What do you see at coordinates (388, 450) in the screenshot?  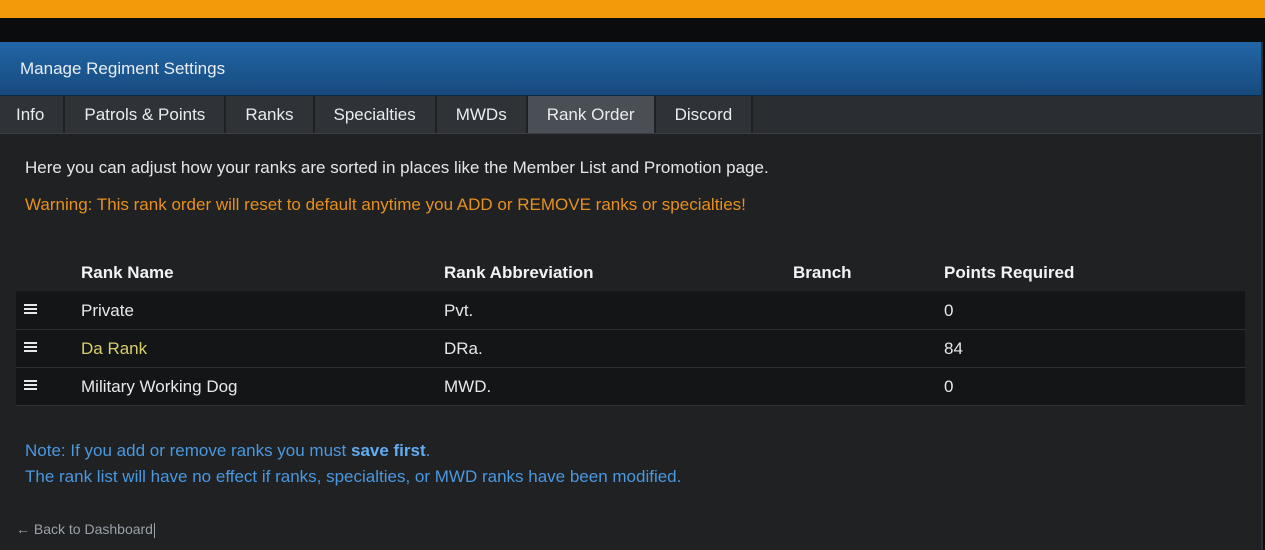 I see `note-bold: save first` at bounding box center [388, 450].